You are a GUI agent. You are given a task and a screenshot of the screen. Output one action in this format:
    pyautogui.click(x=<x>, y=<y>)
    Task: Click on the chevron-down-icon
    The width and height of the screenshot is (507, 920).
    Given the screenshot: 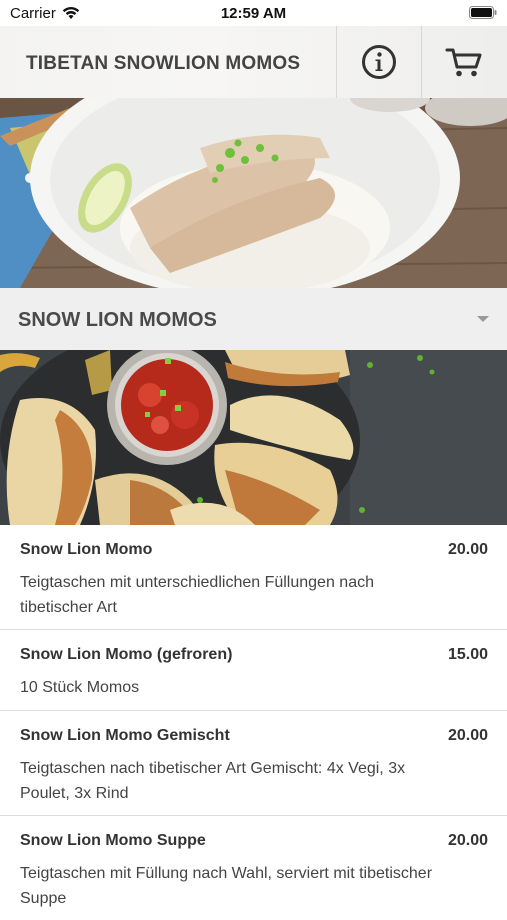 What is the action you would take?
    pyautogui.click(x=483, y=319)
    